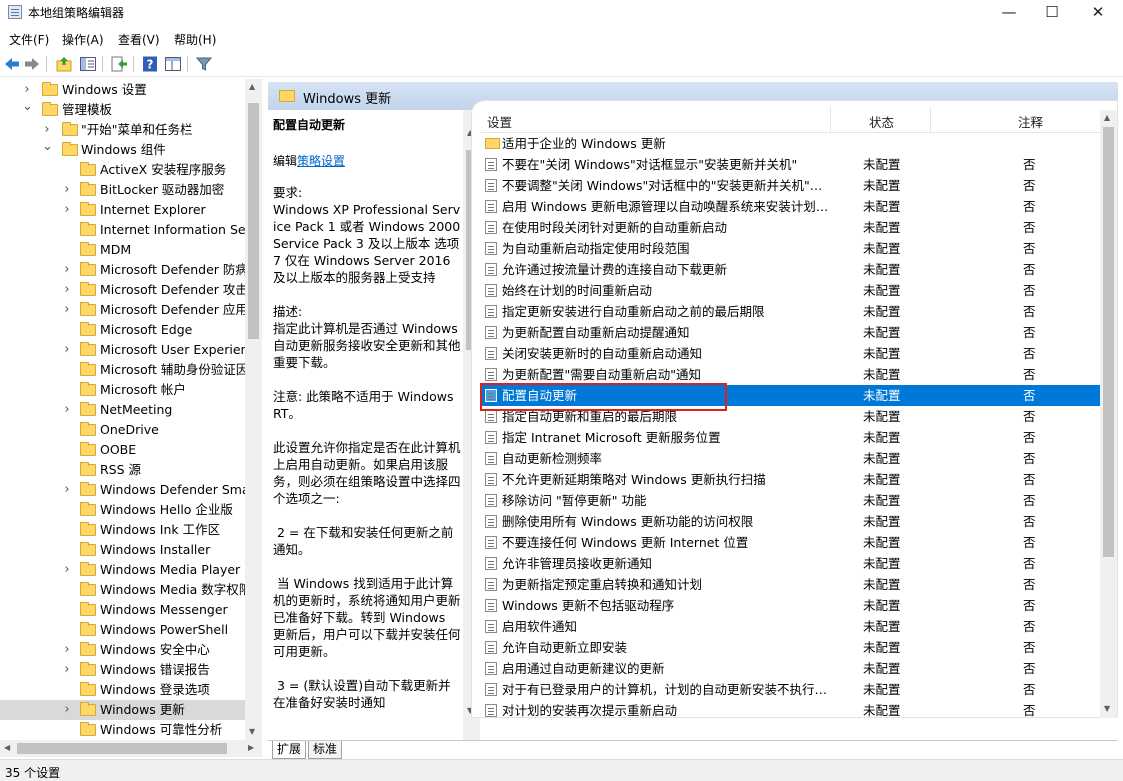 The width and height of the screenshot is (1123, 781). I want to click on settings-row: 指定更新安装进行自动重新启动之前的最后期限 未配置 否, so click(790, 311).